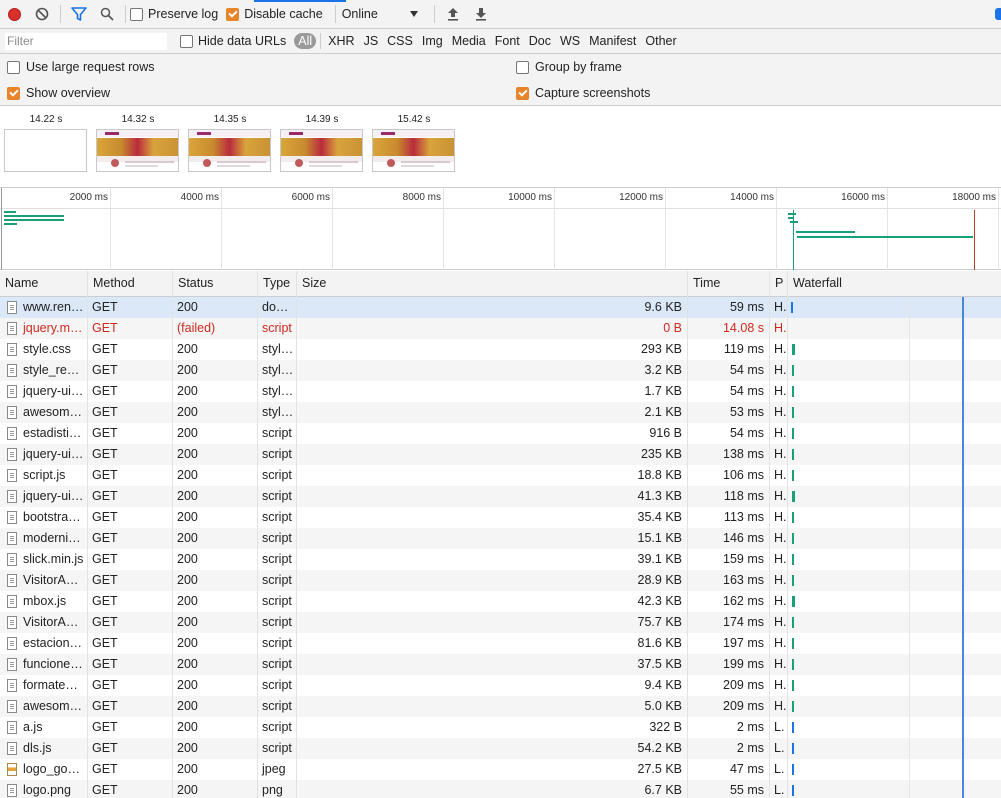 Image resolution: width=1001 pixels, height=798 pixels. What do you see at coordinates (500, 706) in the screenshot?
I see `table-row: awesom… GET 200 script 5.0 KB 209 ms H.` at bounding box center [500, 706].